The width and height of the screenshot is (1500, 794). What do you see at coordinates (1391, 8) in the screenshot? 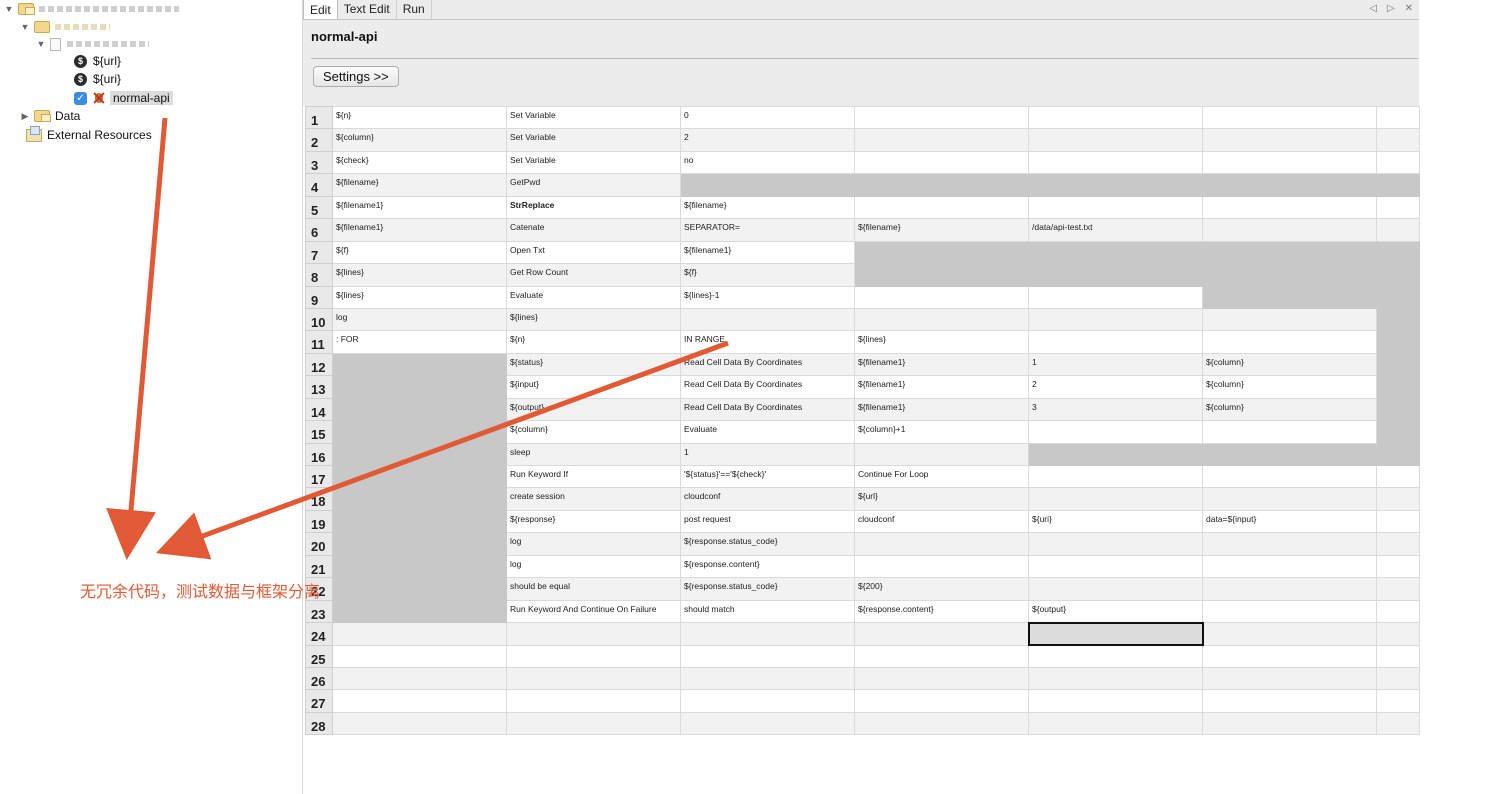
I see `tab-next-icon: ▷` at bounding box center [1391, 8].